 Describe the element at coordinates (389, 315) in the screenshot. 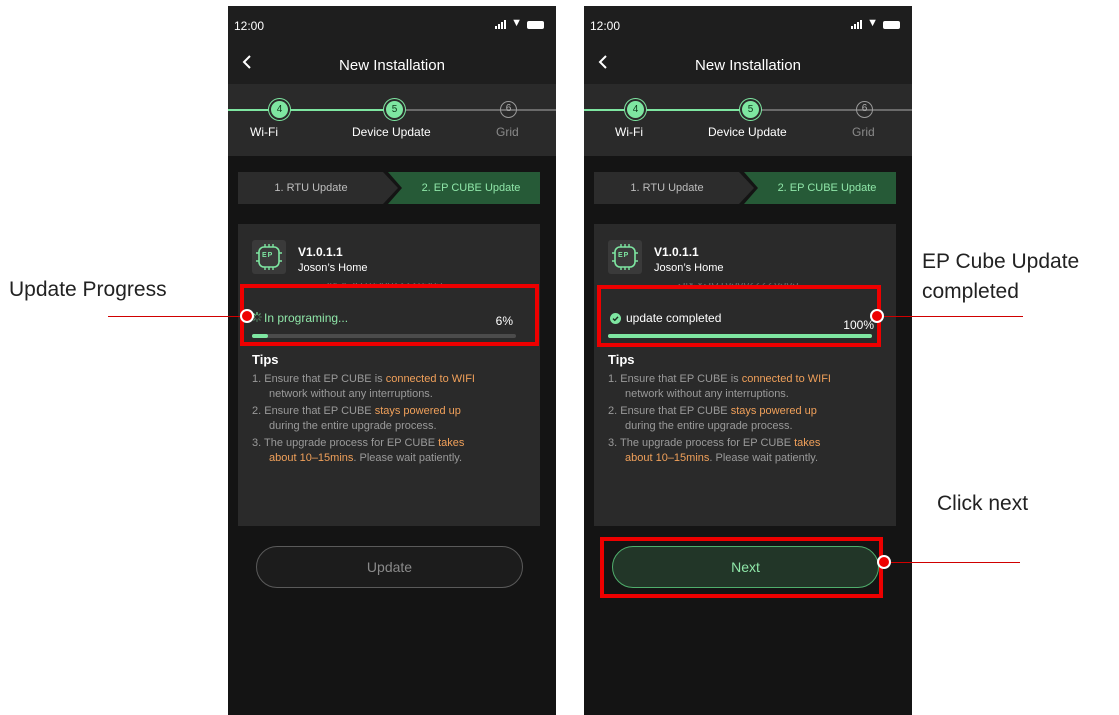

I see `progress-highlight-box` at that location.